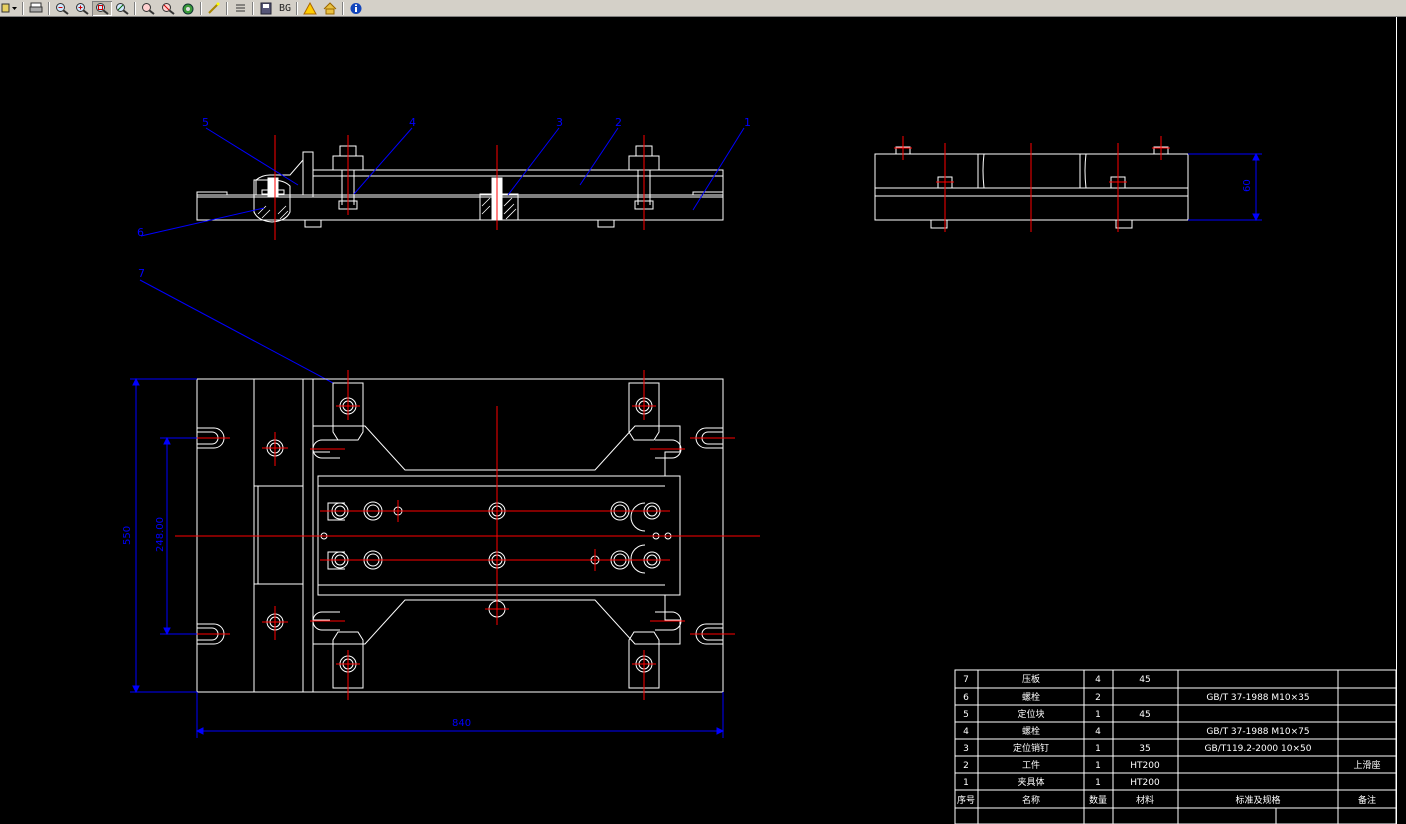 The width and height of the screenshot is (1406, 824). I want to click on save-icon, so click(266, 8).